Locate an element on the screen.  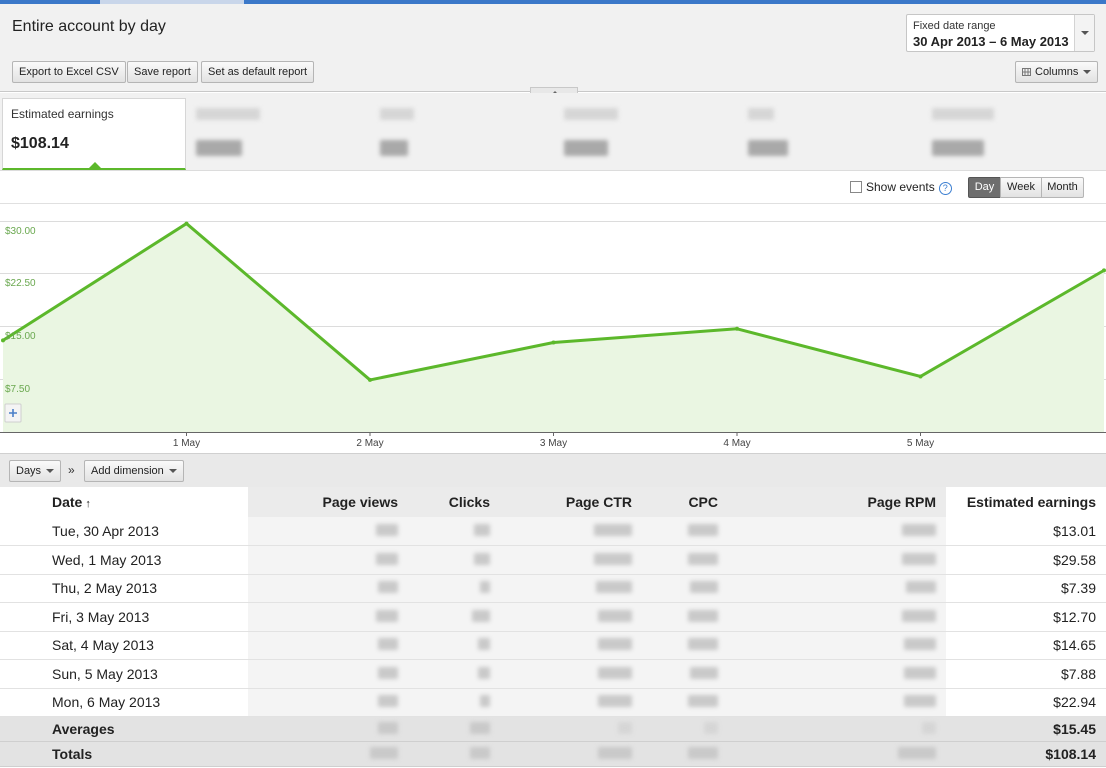
row-earnings: $29.58 is located at coordinates (1026, 560).